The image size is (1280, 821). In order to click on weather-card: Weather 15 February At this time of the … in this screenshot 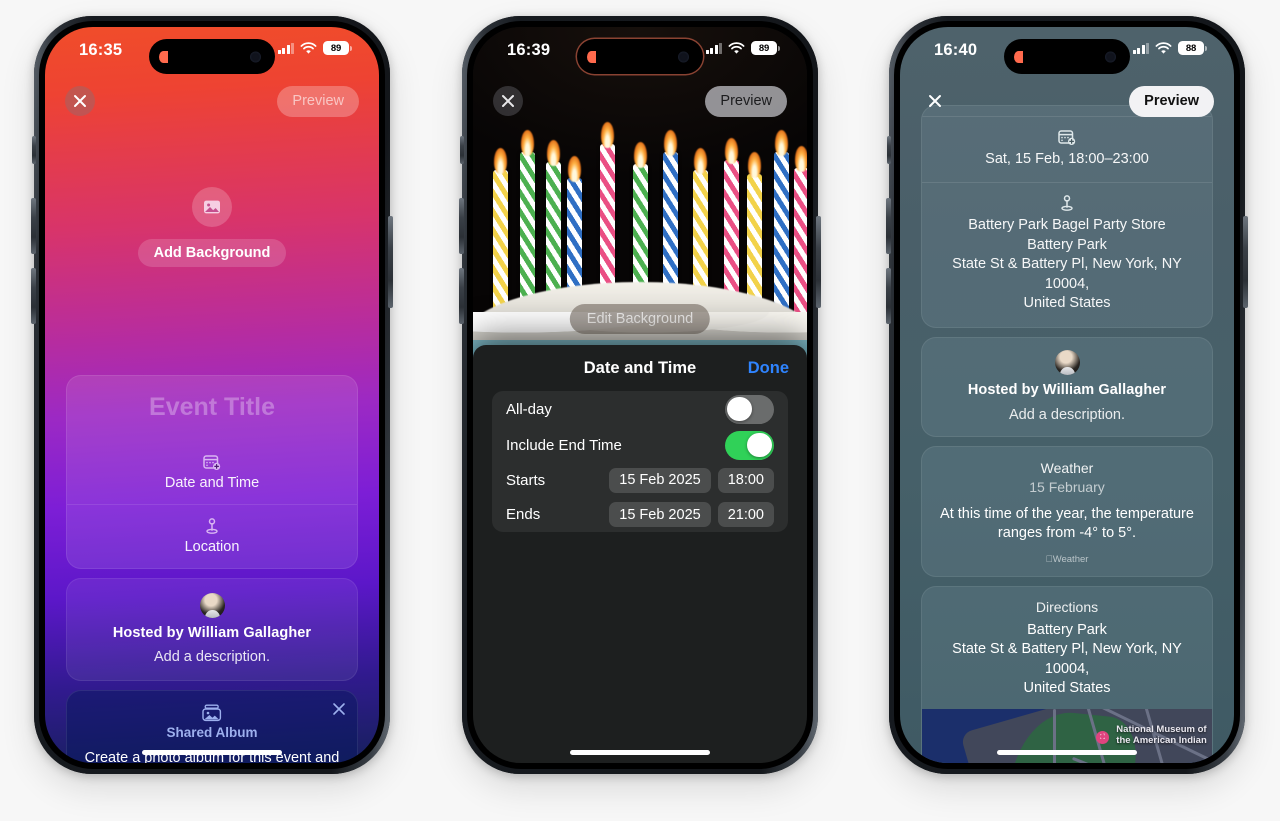, I will do `click(1067, 511)`.